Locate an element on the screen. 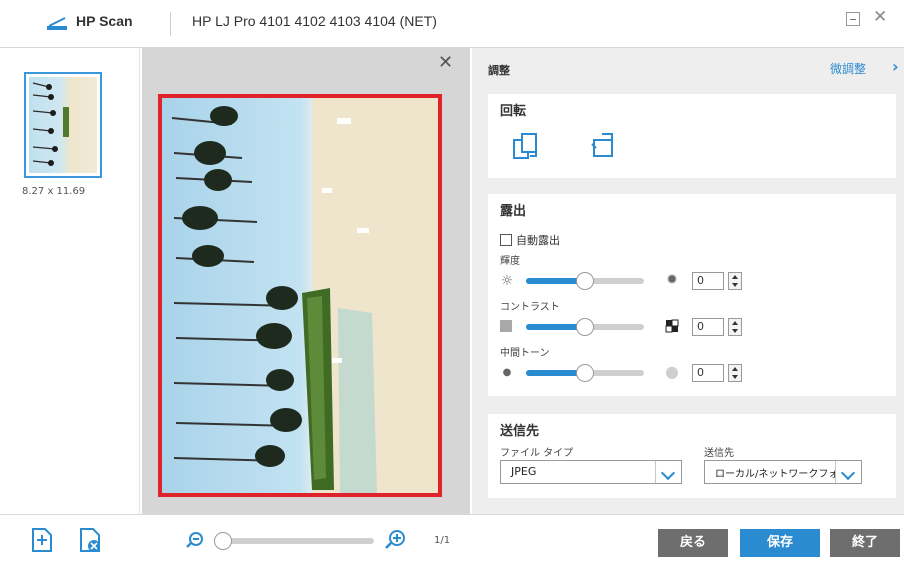  rotate-title: 回転 is located at coordinates (513, 111).